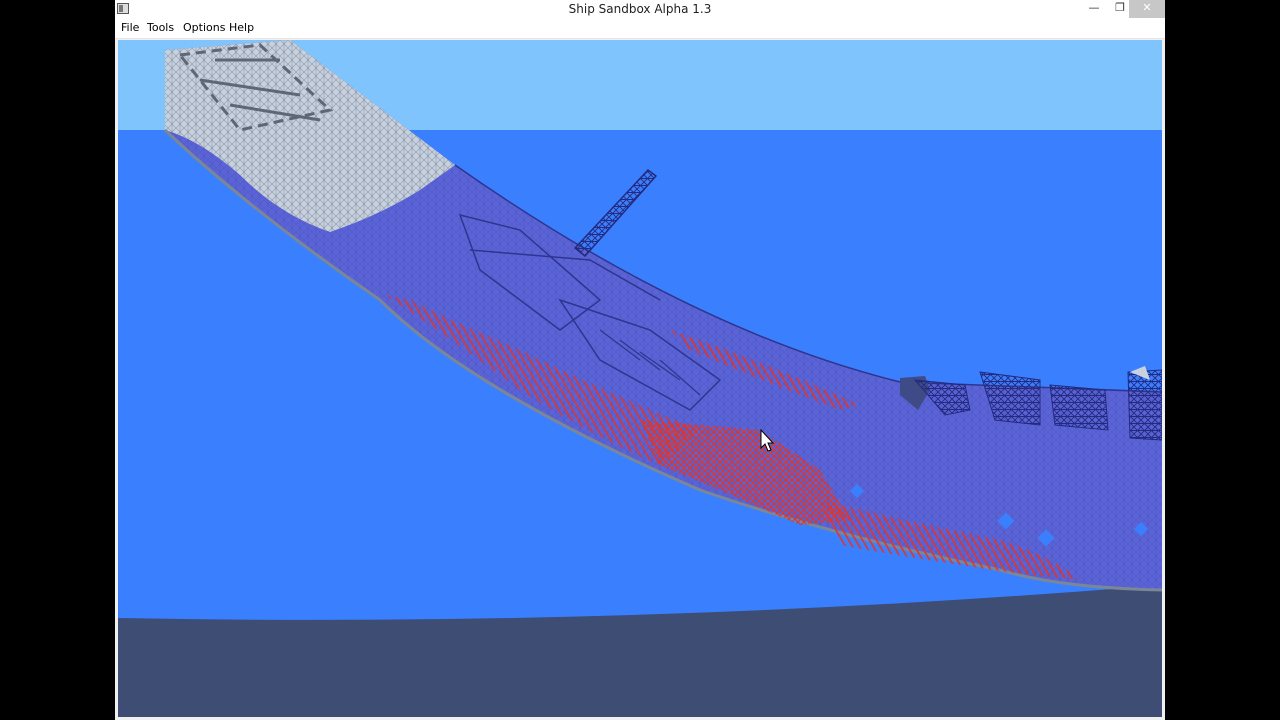  Describe the element at coordinates (1094, 9) in the screenshot. I see `minimize-button: —` at that location.